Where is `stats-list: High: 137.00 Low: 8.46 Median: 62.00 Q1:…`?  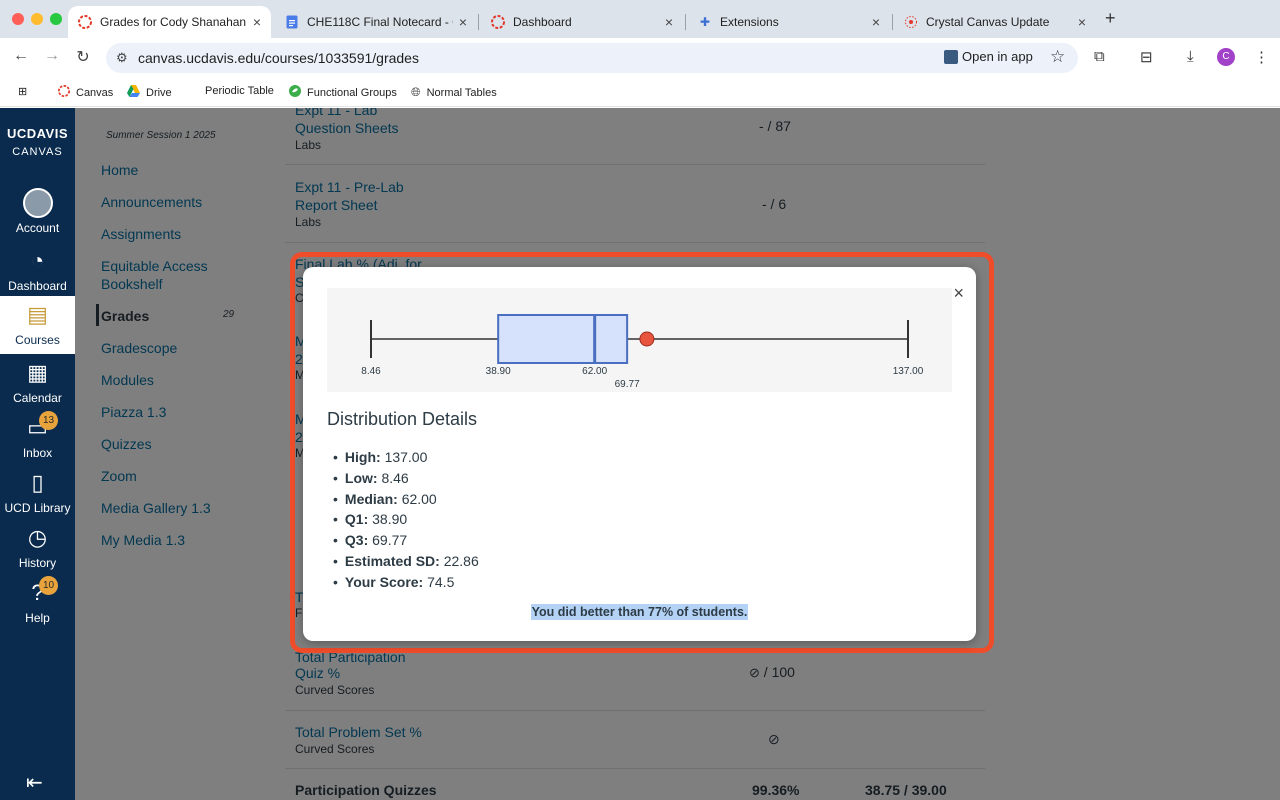 stats-list: High: 137.00 Low: 8.46 Median: 62.00 Q1:… is located at coordinates (406, 520).